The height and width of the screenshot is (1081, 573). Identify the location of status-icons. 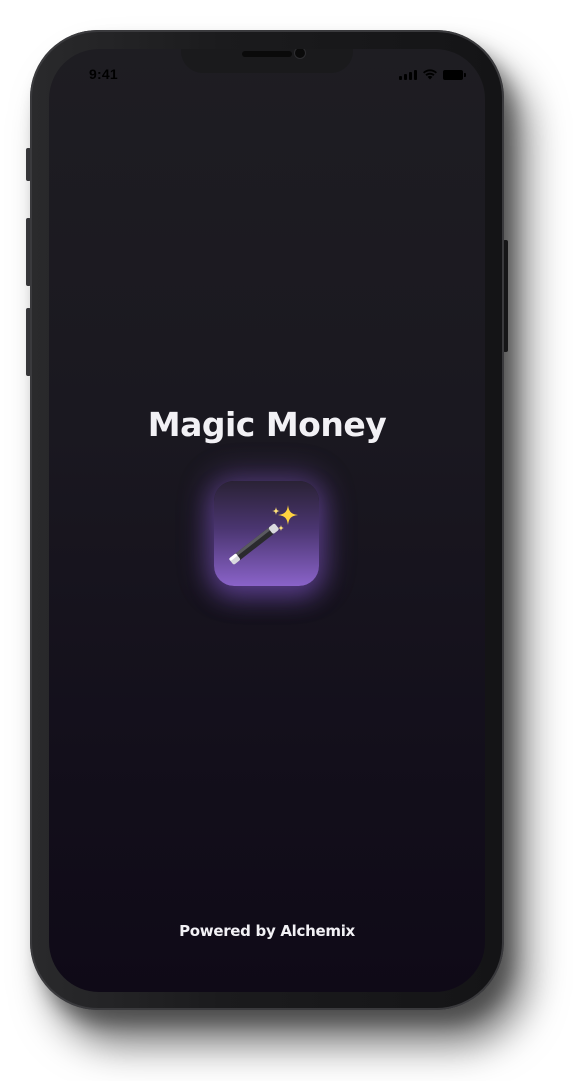
(432, 74).